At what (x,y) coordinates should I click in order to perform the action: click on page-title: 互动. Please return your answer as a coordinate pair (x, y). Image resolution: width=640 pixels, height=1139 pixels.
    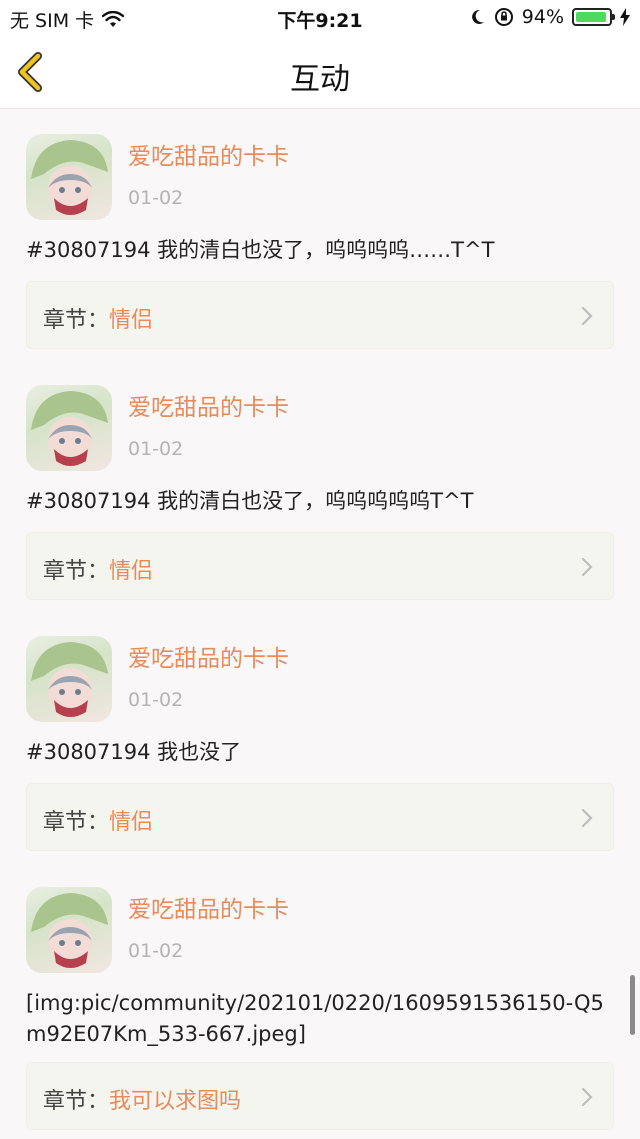
    Looking at the image, I should click on (320, 79).